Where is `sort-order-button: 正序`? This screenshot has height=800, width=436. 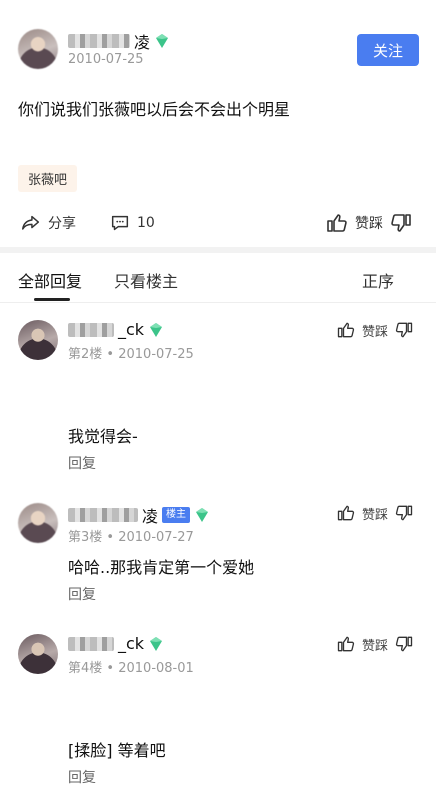 sort-order-button: 正序 is located at coordinates (378, 280).